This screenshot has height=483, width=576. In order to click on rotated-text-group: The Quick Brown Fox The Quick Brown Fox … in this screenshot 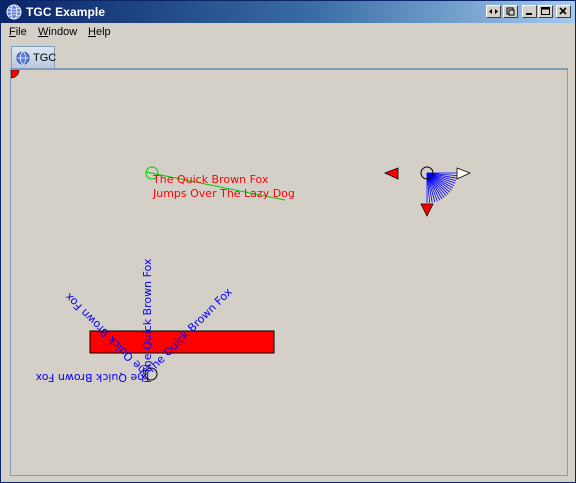, I will do `click(135, 321)`.